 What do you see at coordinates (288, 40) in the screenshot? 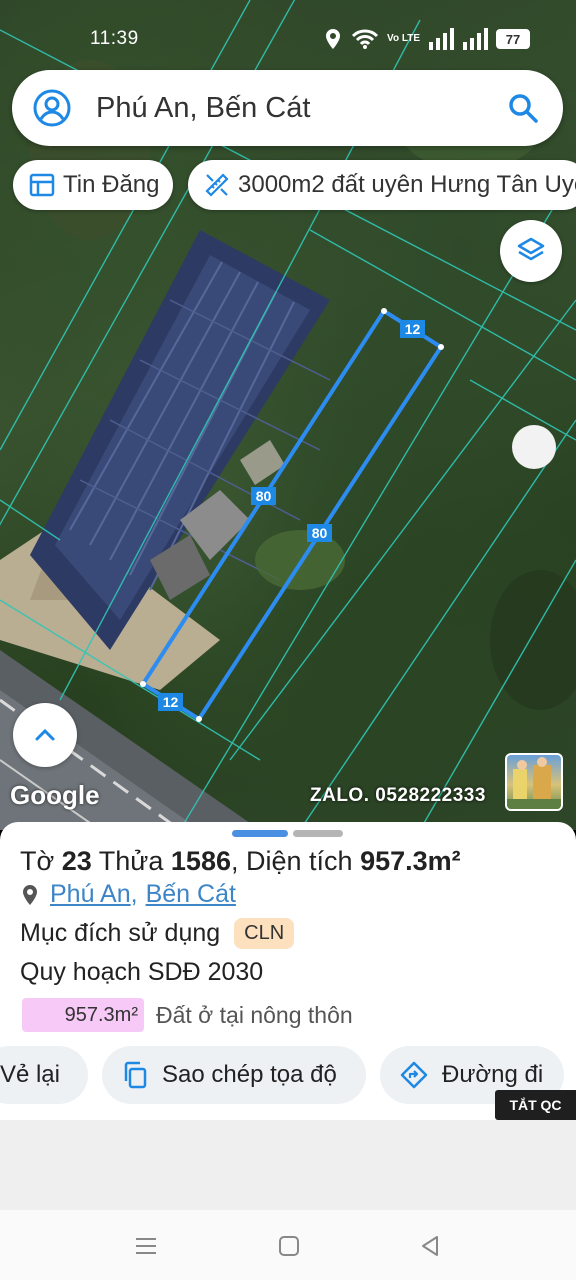
I see `status-bar: 11:39 Vo LTE 77` at bounding box center [288, 40].